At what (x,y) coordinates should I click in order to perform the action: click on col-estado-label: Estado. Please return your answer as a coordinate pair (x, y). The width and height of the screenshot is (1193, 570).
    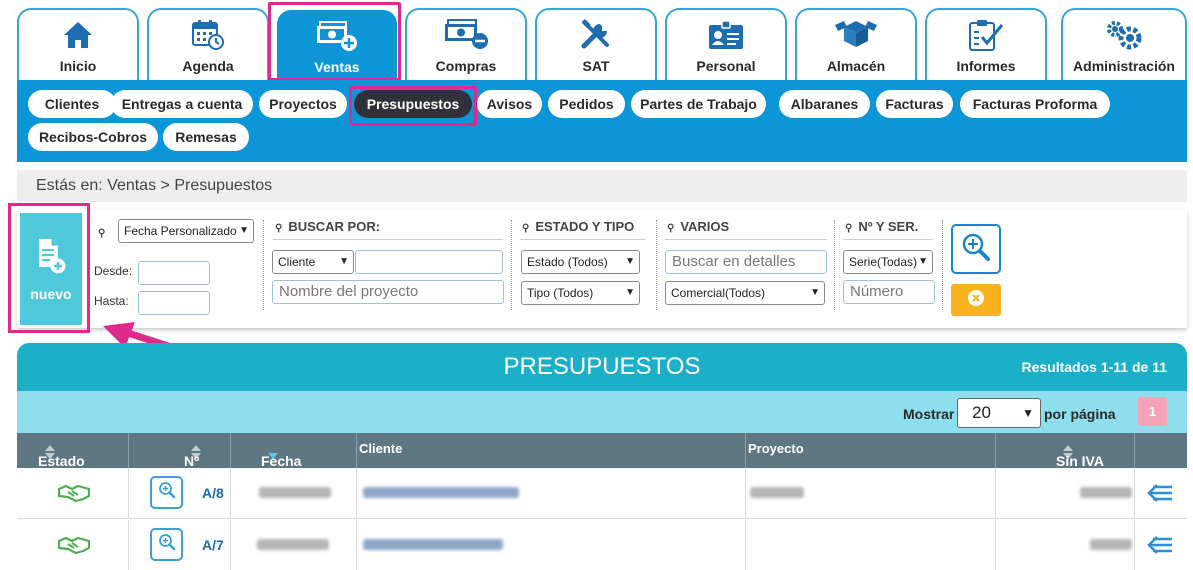
    Looking at the image, I should click on (61, 461).